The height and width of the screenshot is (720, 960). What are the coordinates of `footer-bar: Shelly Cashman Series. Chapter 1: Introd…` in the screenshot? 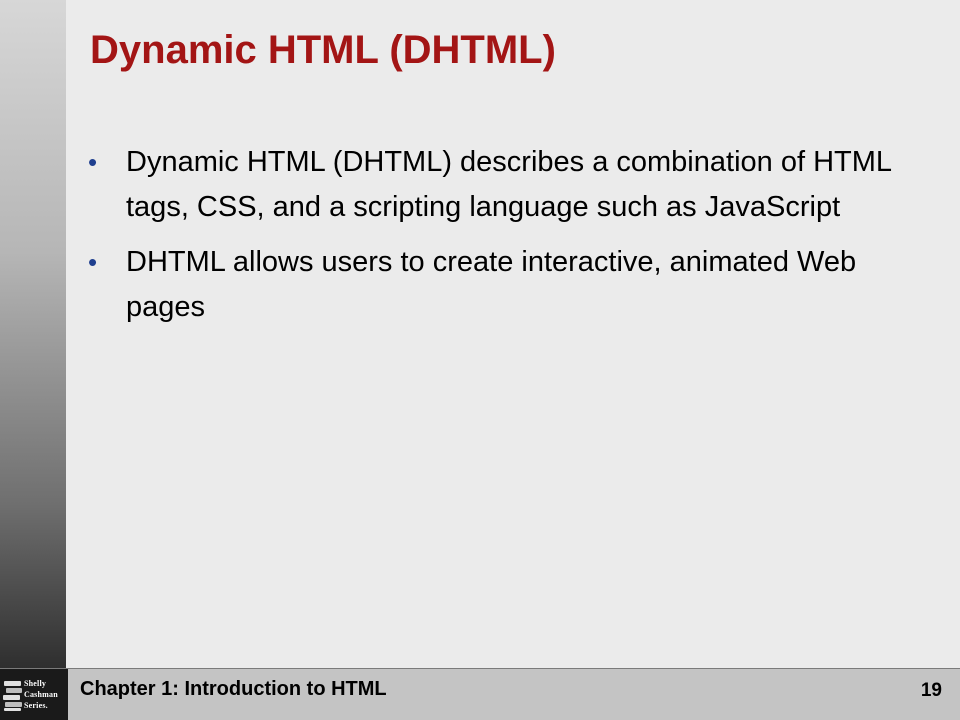 It's located at (480, 694).